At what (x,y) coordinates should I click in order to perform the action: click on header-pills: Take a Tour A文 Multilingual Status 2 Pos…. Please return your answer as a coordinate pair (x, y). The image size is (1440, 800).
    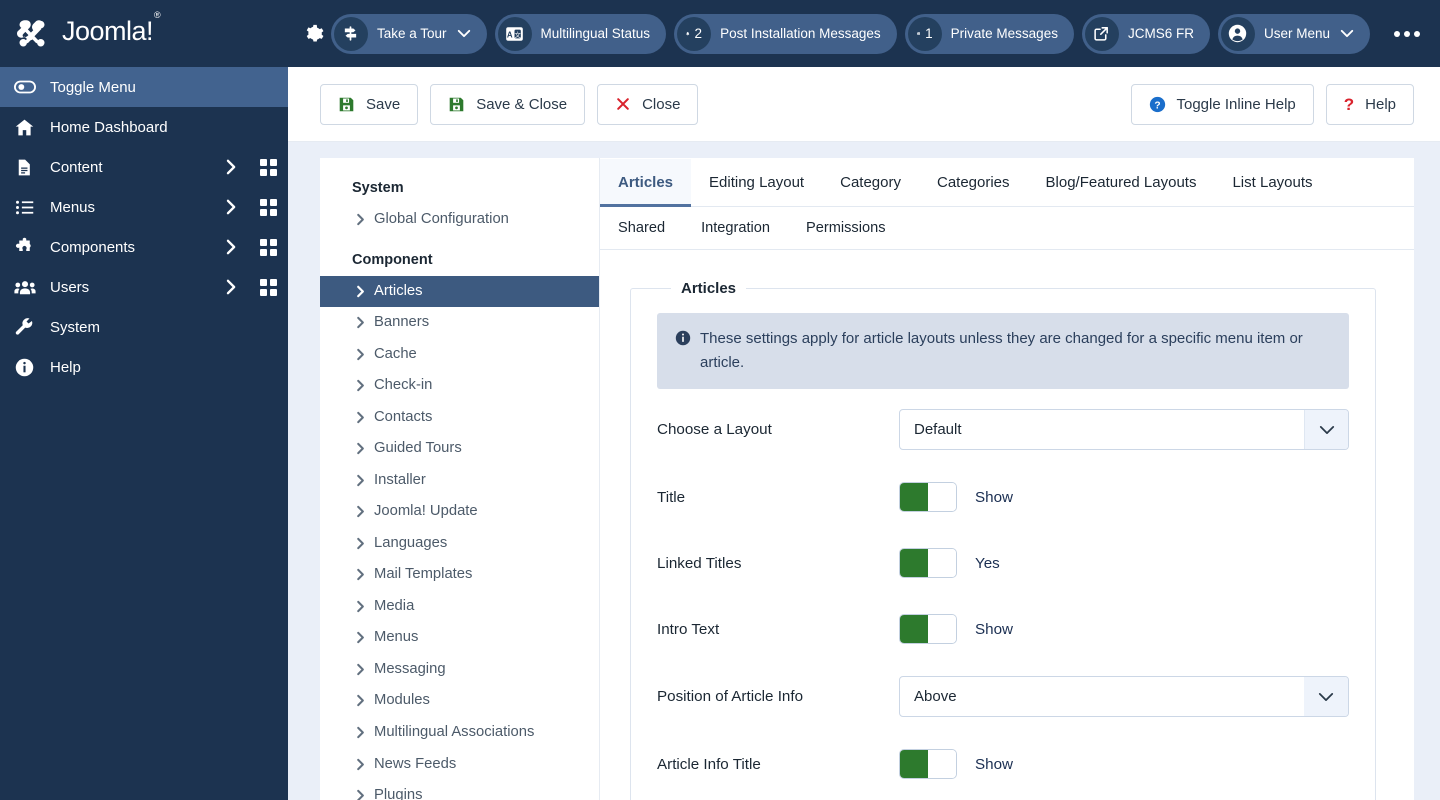
    Looking at the image, I should click on (878, 33).